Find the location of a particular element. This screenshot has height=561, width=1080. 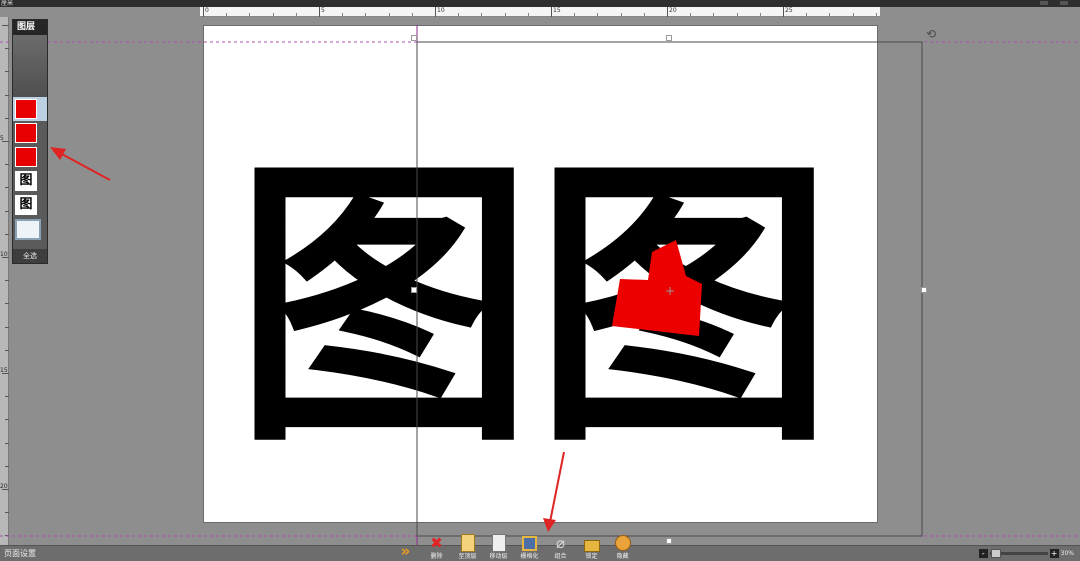

resize-handle-right is located at coordinates (924, 290).